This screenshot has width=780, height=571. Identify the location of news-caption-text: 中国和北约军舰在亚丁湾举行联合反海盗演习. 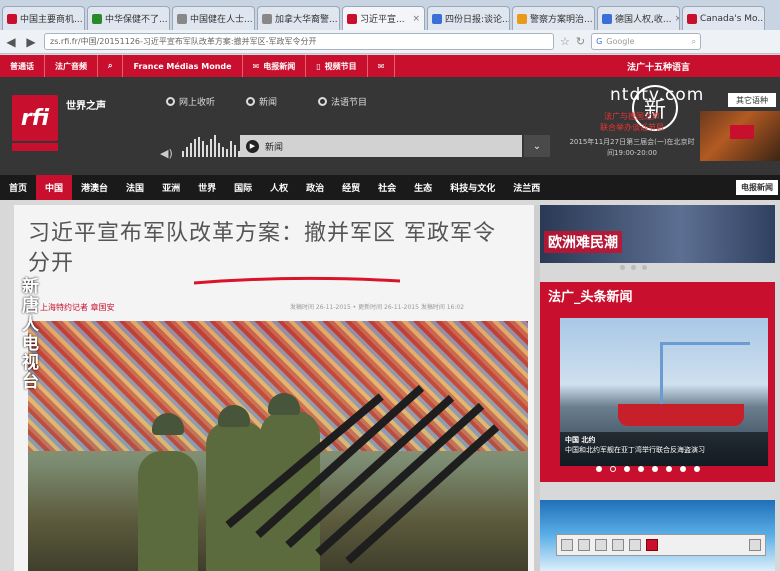
(635, 450).